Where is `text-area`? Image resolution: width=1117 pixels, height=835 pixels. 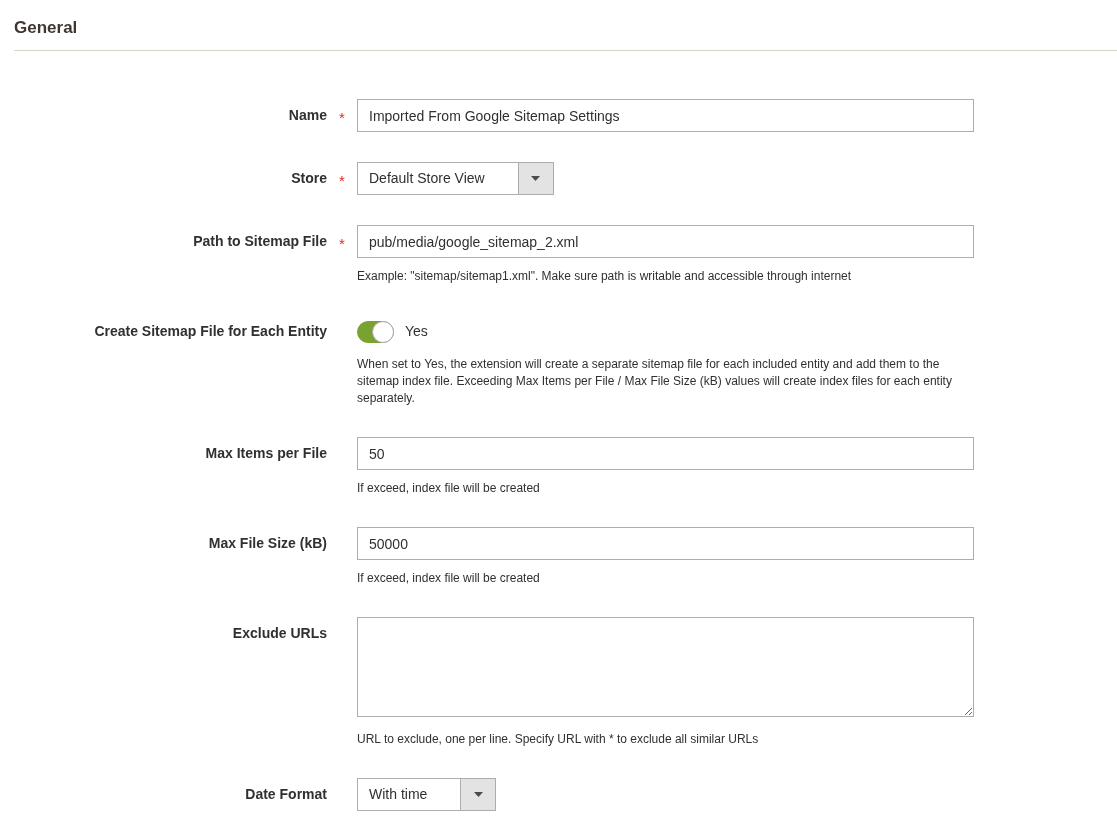
text-area is located at coordinates (665, 667).